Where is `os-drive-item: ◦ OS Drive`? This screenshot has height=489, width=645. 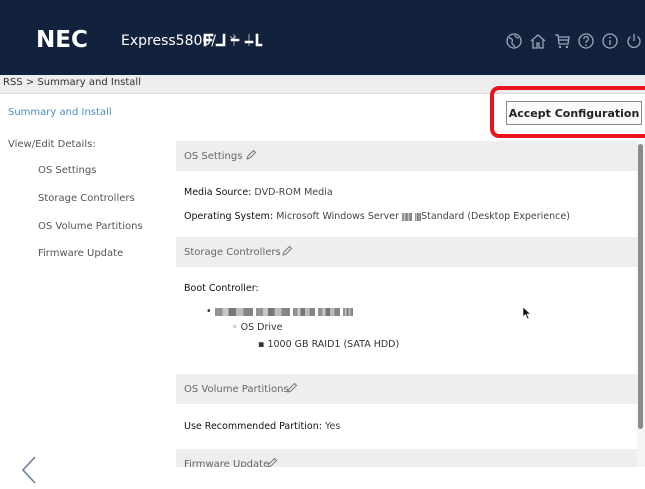 os-drive-item: ◦ OS Drive is located at coordinates (257, 327).